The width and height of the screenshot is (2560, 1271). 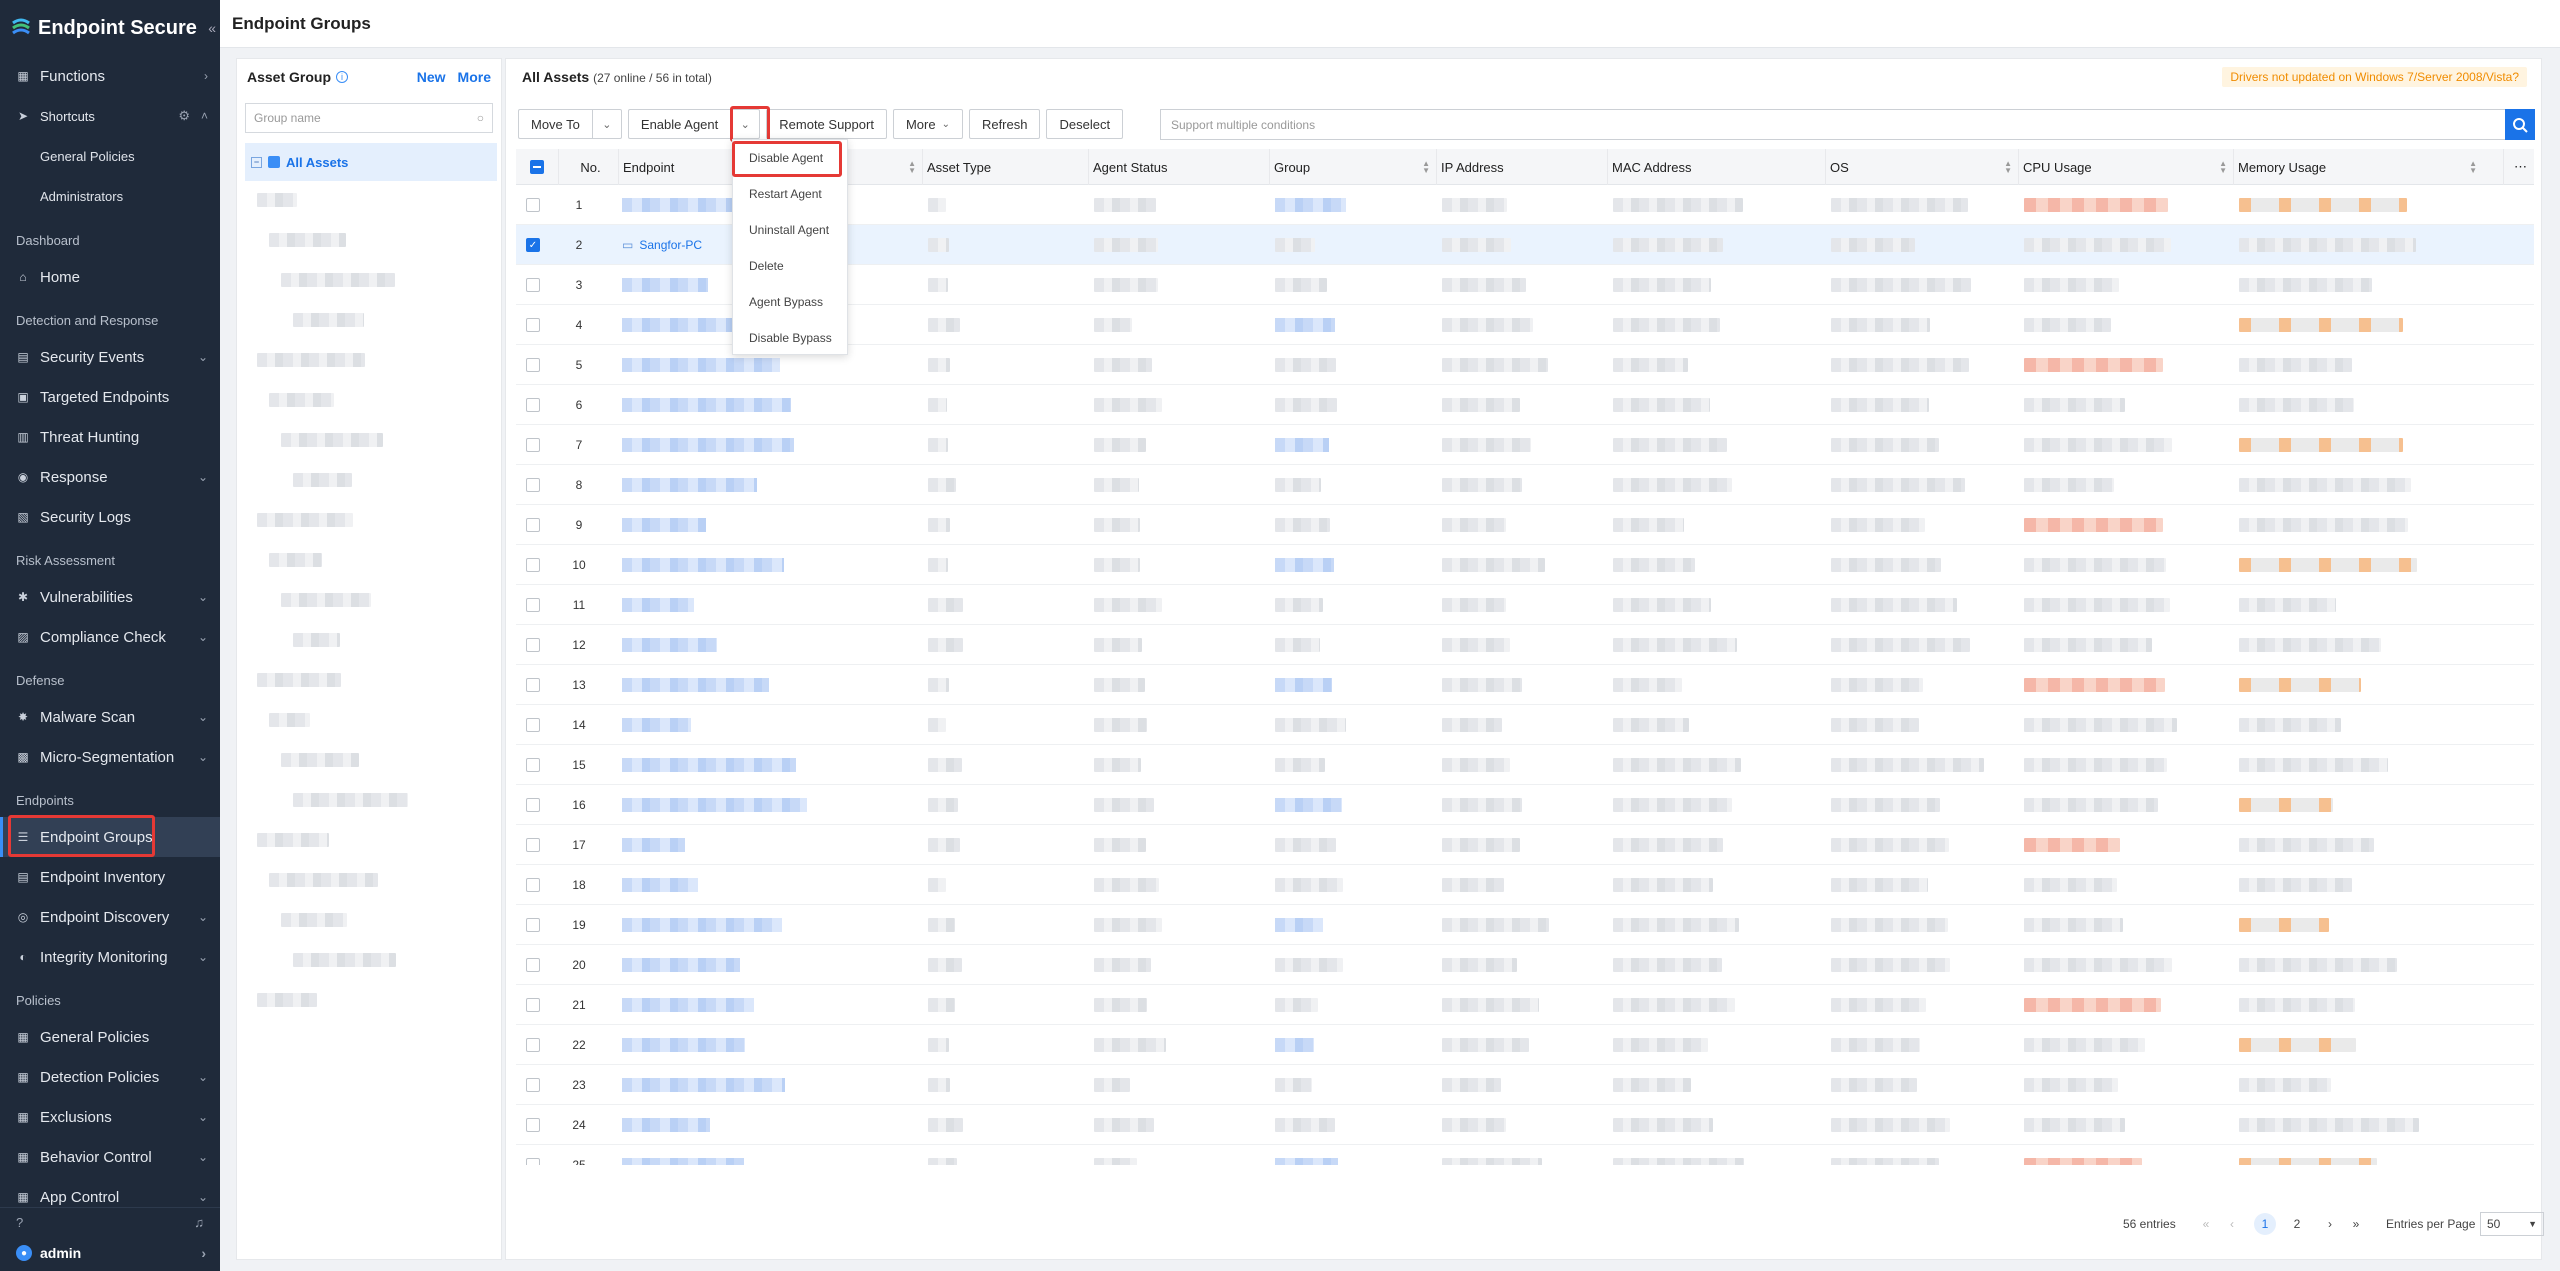 What do you see at coordinates (110, 1037) in the screenshot?
I see `sidebar-item-general-policies: ▦ General Policies` at bounding box center [110, 1037].